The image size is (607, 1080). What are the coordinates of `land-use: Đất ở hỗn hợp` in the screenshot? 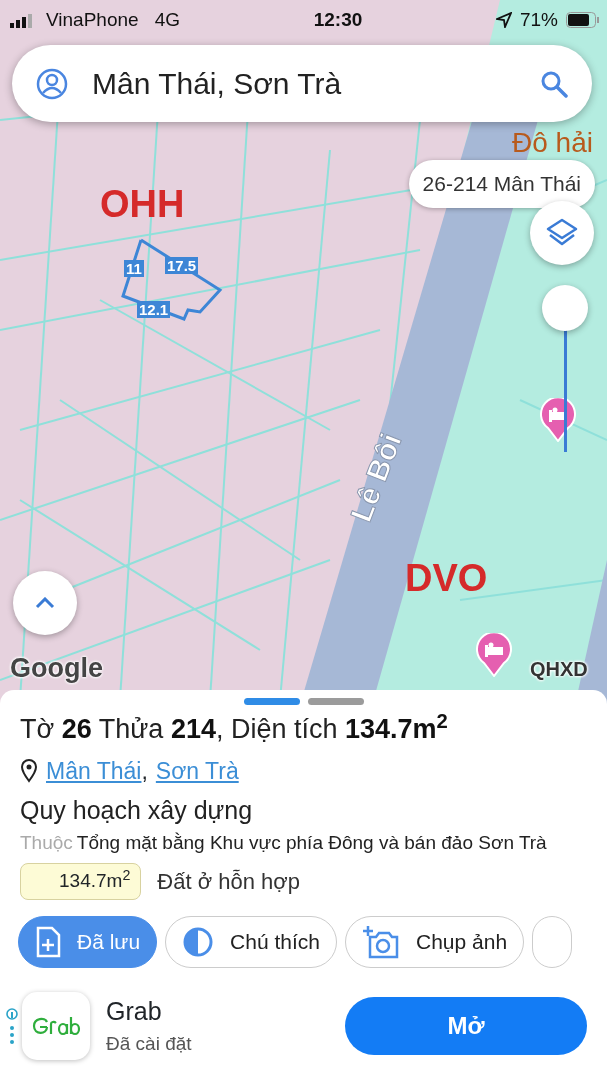 It's located at (228, 881).